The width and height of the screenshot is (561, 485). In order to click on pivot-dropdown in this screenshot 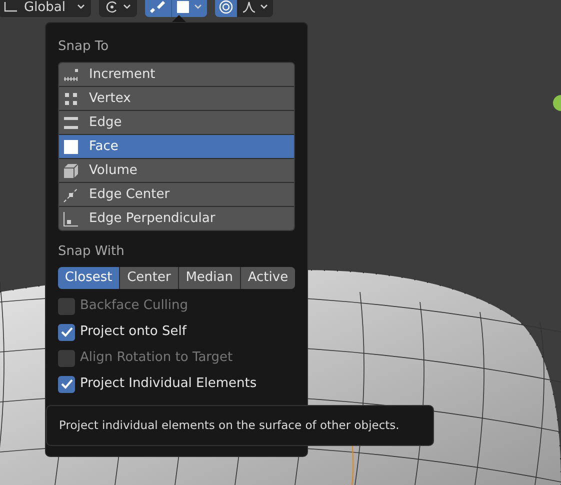, I will do `click(118, 8)`.